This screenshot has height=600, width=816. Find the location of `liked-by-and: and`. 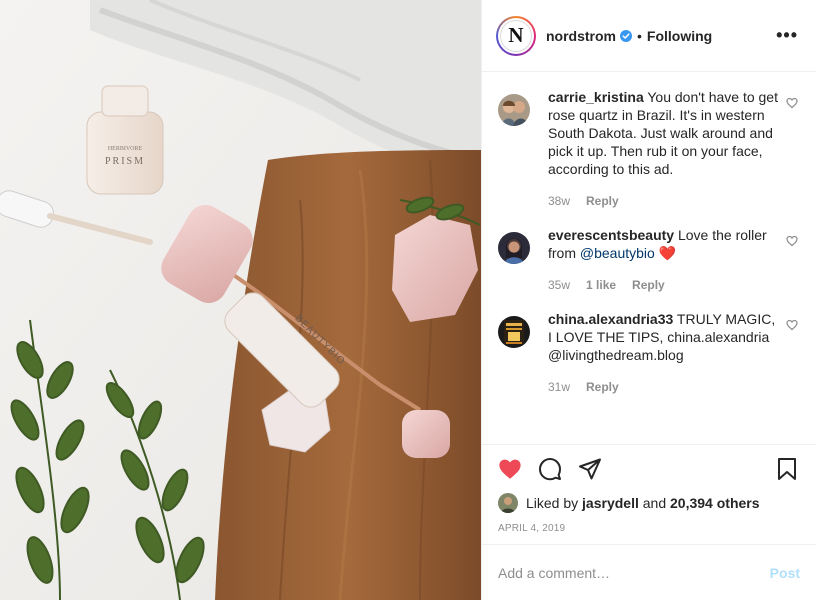

liked-by-and: and is located at coordinates (654, 503).